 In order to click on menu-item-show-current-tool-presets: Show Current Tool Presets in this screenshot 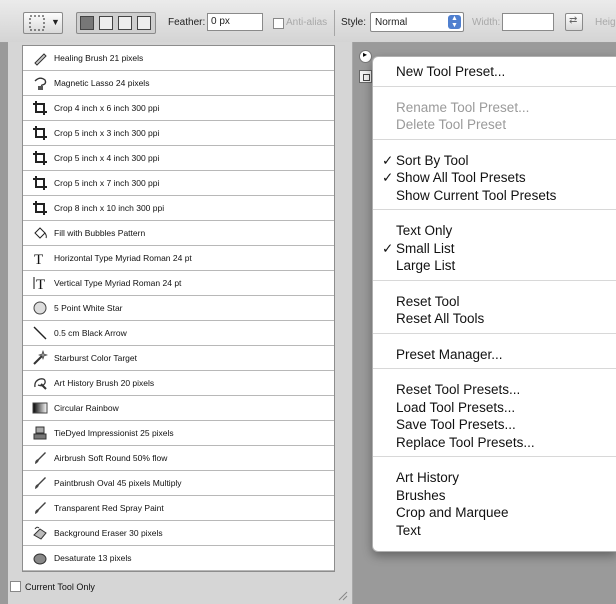, I will do `click(476, 195)`.